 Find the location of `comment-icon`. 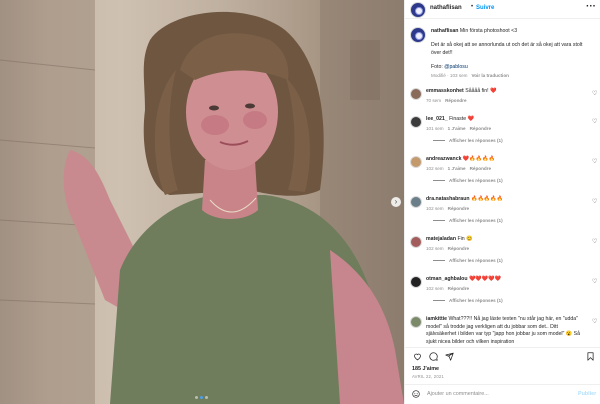

comment-icon is located at coordinates (433, 356).